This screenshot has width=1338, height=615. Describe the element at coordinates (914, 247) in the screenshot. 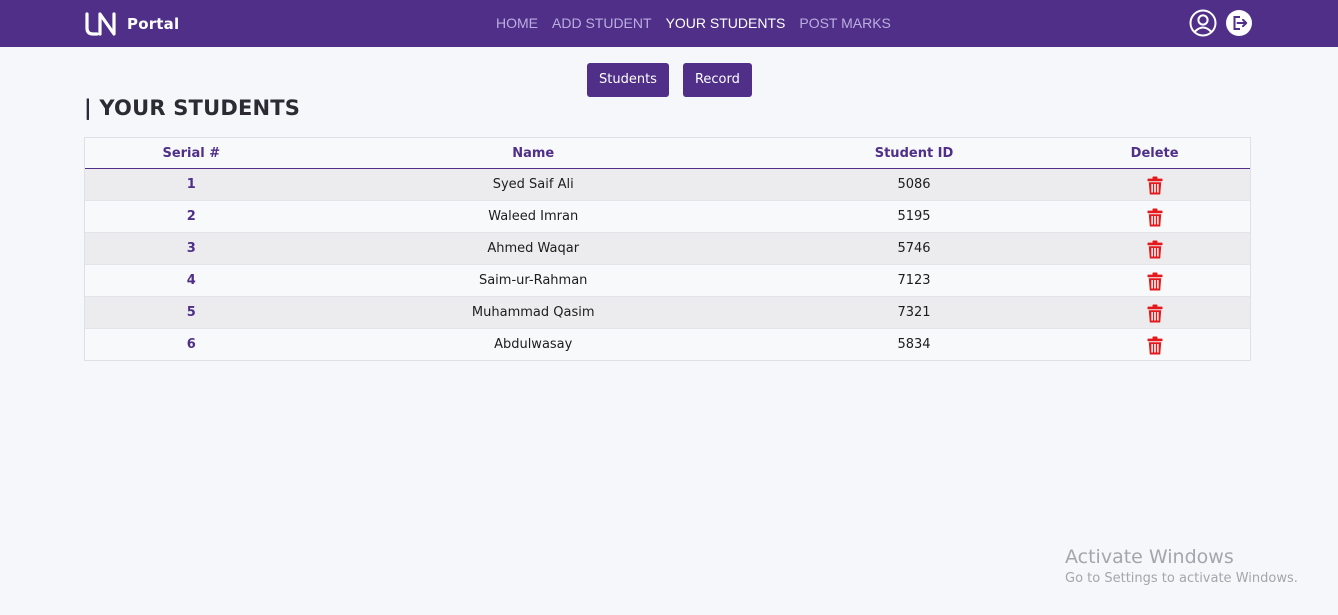

I see `student-id-cell: 5746` at that location.